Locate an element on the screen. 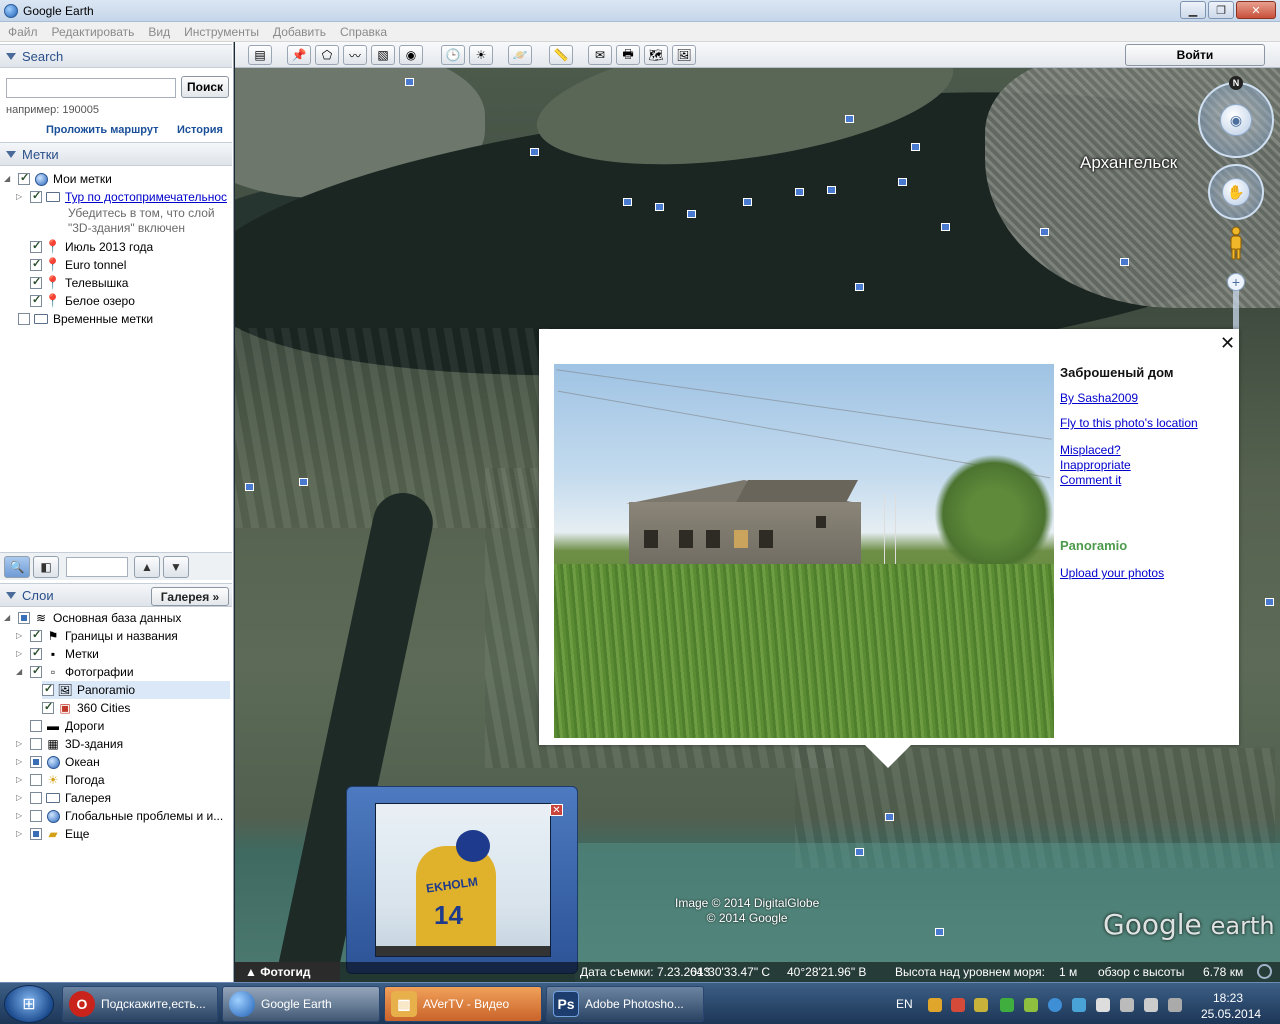 The height and width of the screenshot is (1024, 1280). historical-imagery-icon: 🕒 is located at coordinates (453, 55).